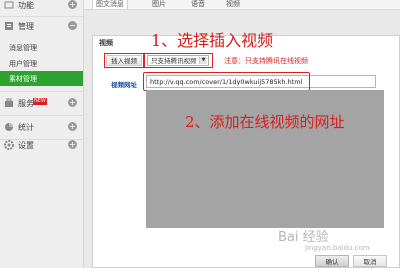 The width and height of the screenshot is (400, 268). I want to click on new-badge: NEW, so click(40, 101).